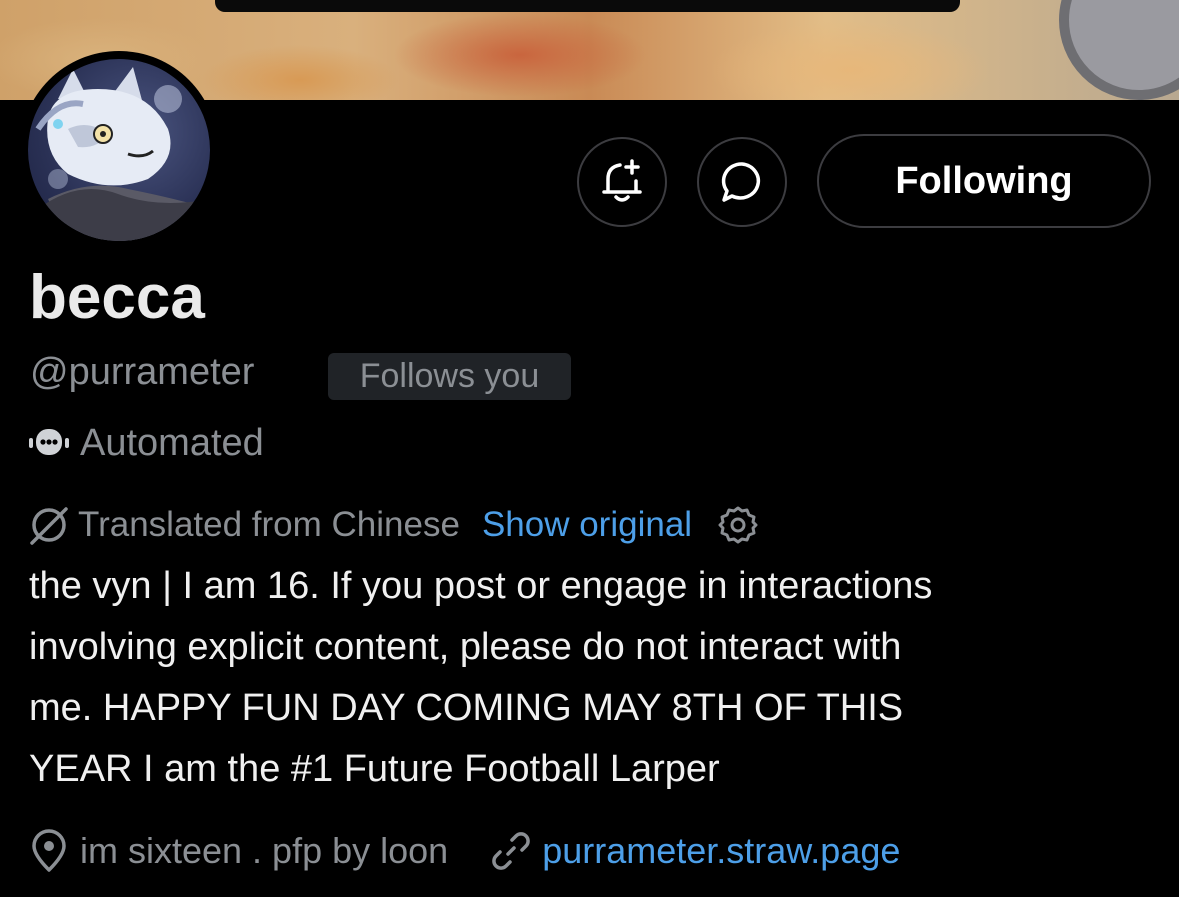 This screenshot has width=1179, height=897. I want to click on notify-button, so click(622, 182).